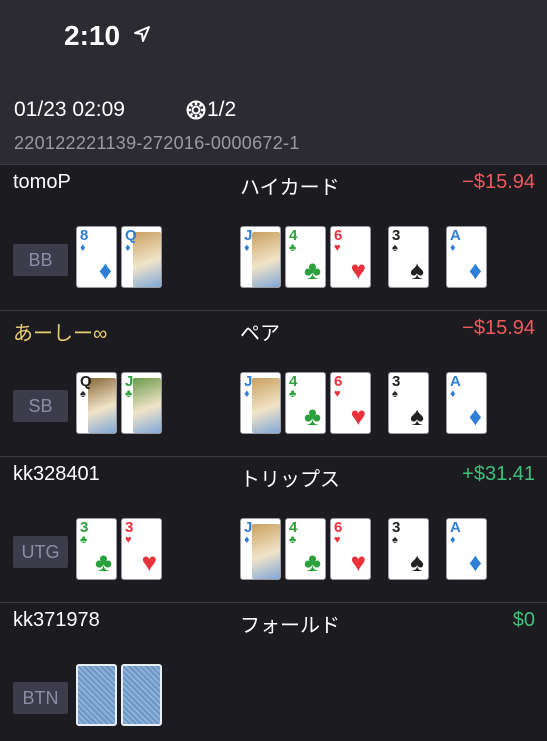  I want to click on hand-count: 1/2, so click(222, 109).